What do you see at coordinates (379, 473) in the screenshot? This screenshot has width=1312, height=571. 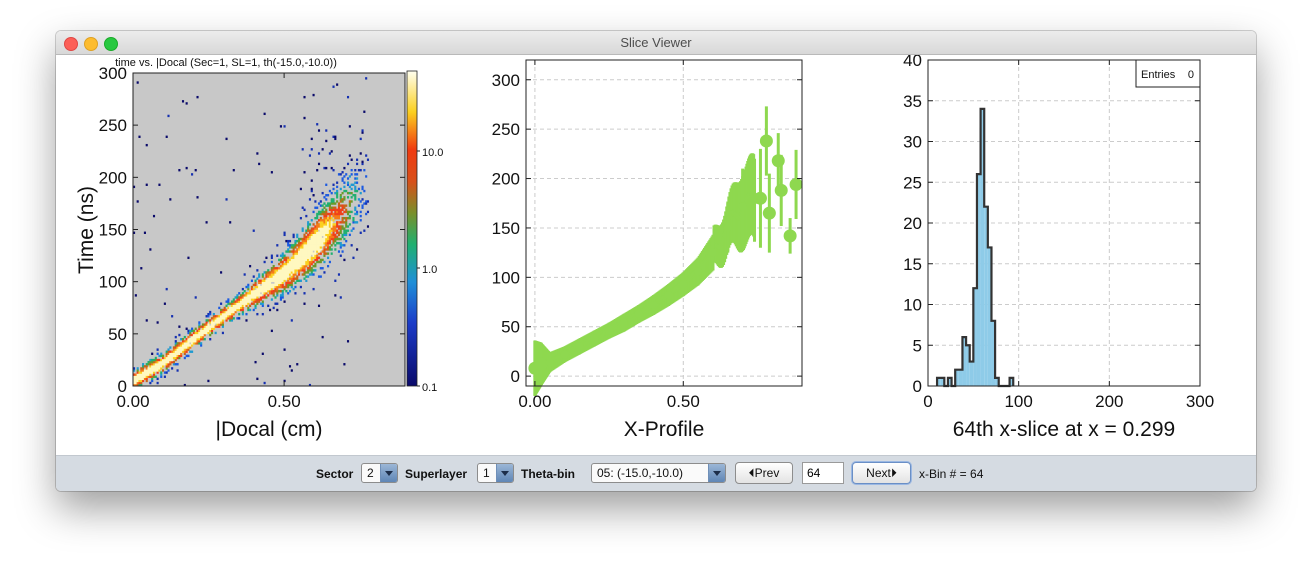 I see `sector-select: 2` at bounding box center [379, 473].